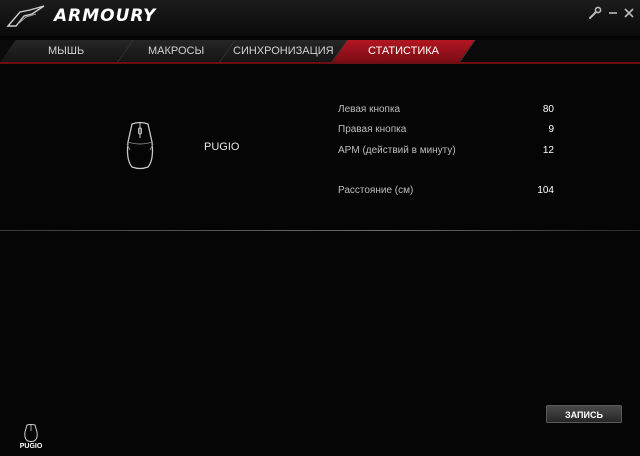 This screenshot has width=640, height=456. Describe the element at coordinates (448, 111) in the screenshot. I see `stat-left-clicks: Левая кнопка 80` at that location.